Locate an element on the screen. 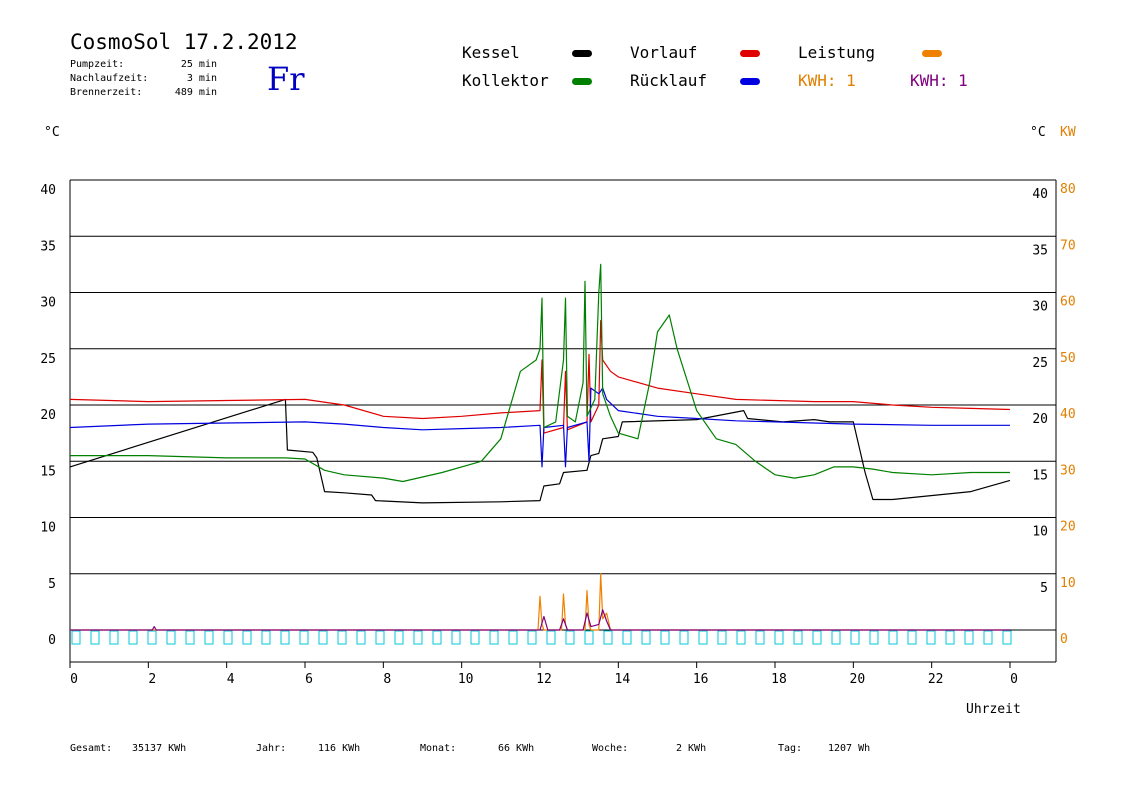 This screenshot has width=1148, height=812. footer-value-monat: 66 KWh is located at coordinates (516, 748).